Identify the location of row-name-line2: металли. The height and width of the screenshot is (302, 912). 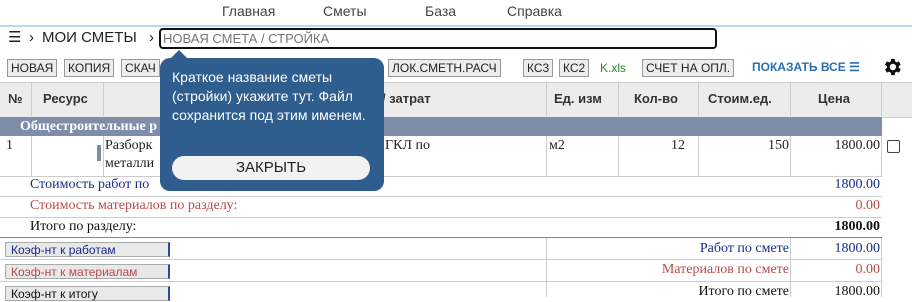
(130, 163).